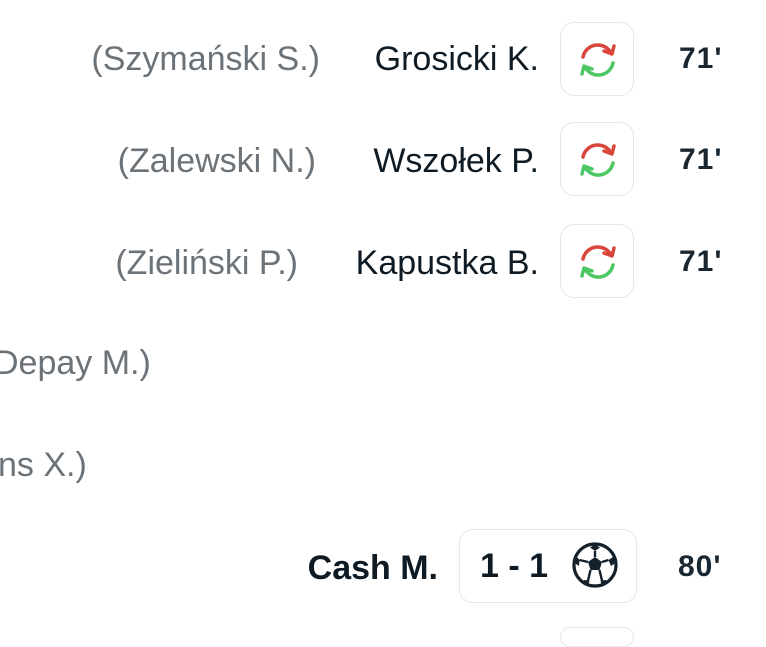  Describe the element at coordinates (457, 59) in the screenshot. I see `player-in-name: Grosicki K.` at that location.